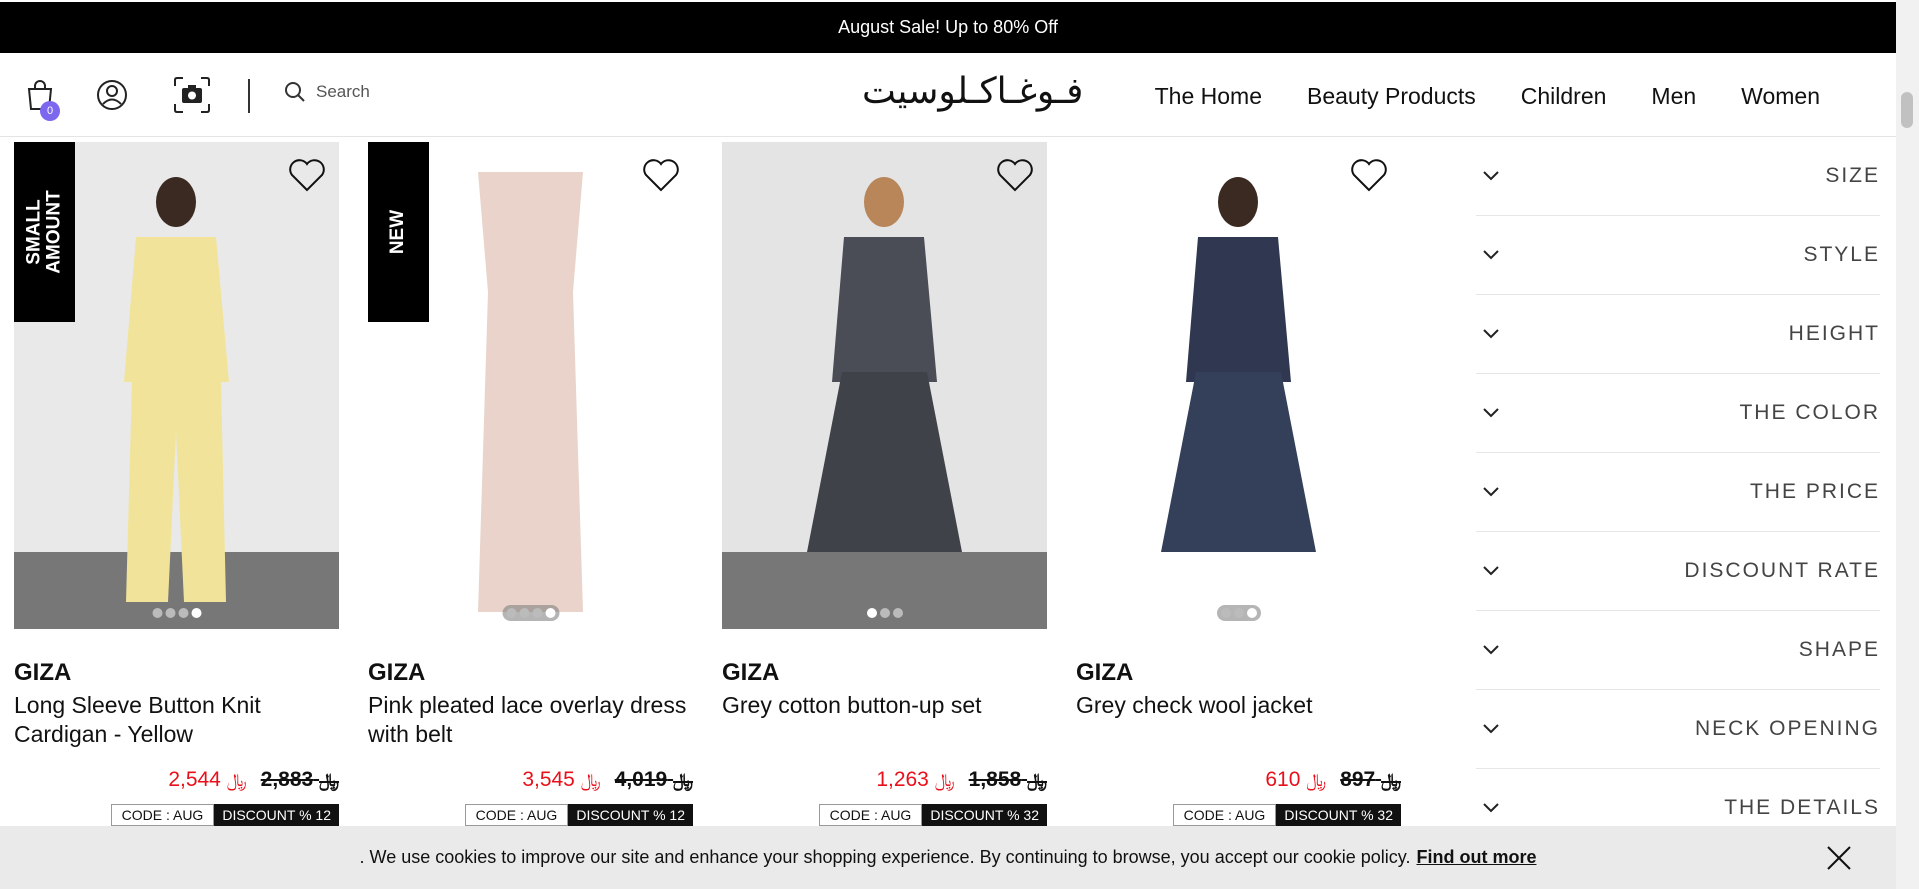  What do you see at coordinates (1370, 779) in the screenshot?
I see `original-price: ﷼ 897` at bounding box center [1370, 779].